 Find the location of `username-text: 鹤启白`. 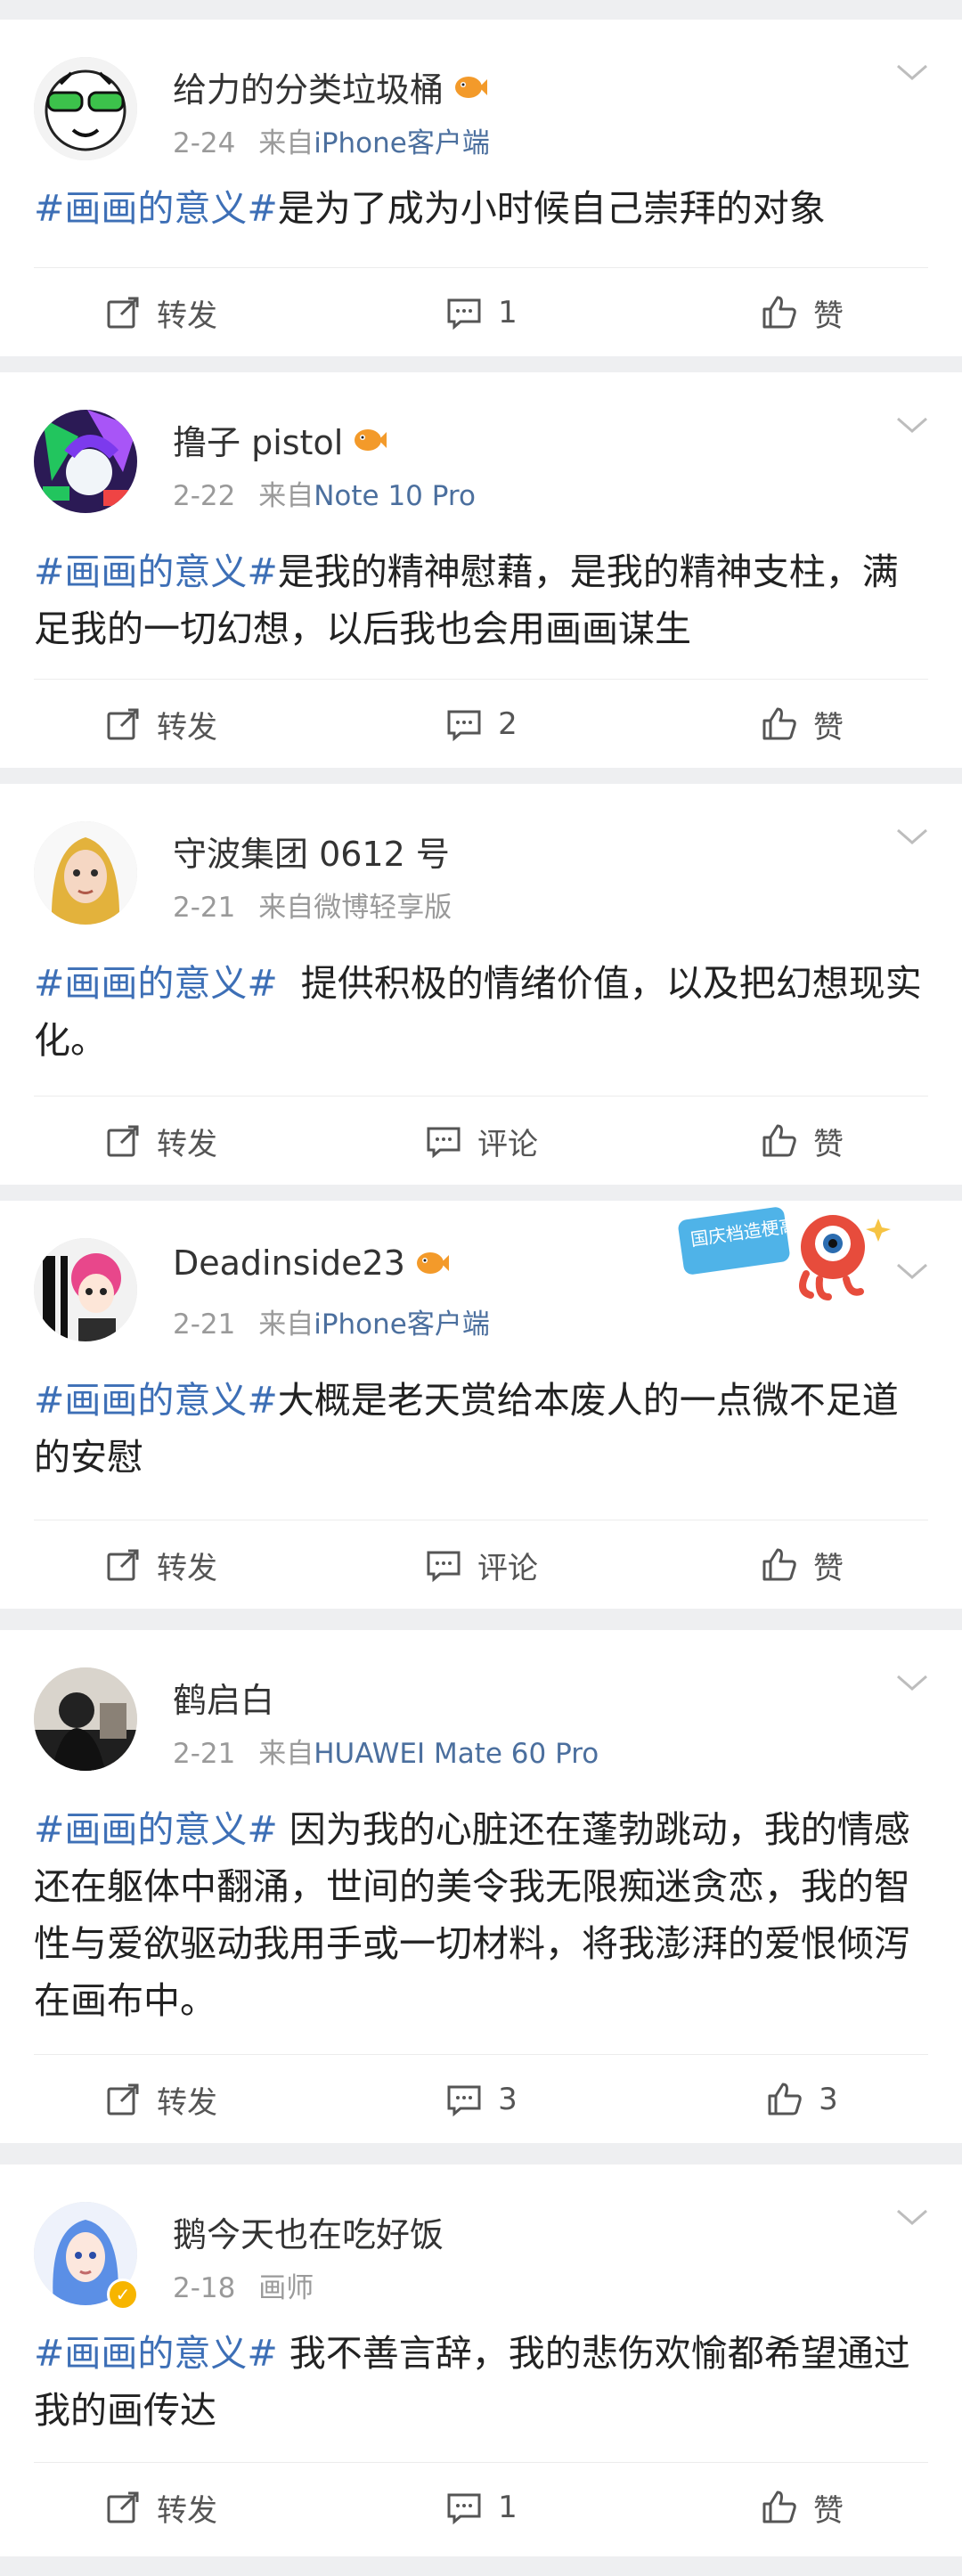

username-text: 鹤启白 is located at coordinates (223, 1698).